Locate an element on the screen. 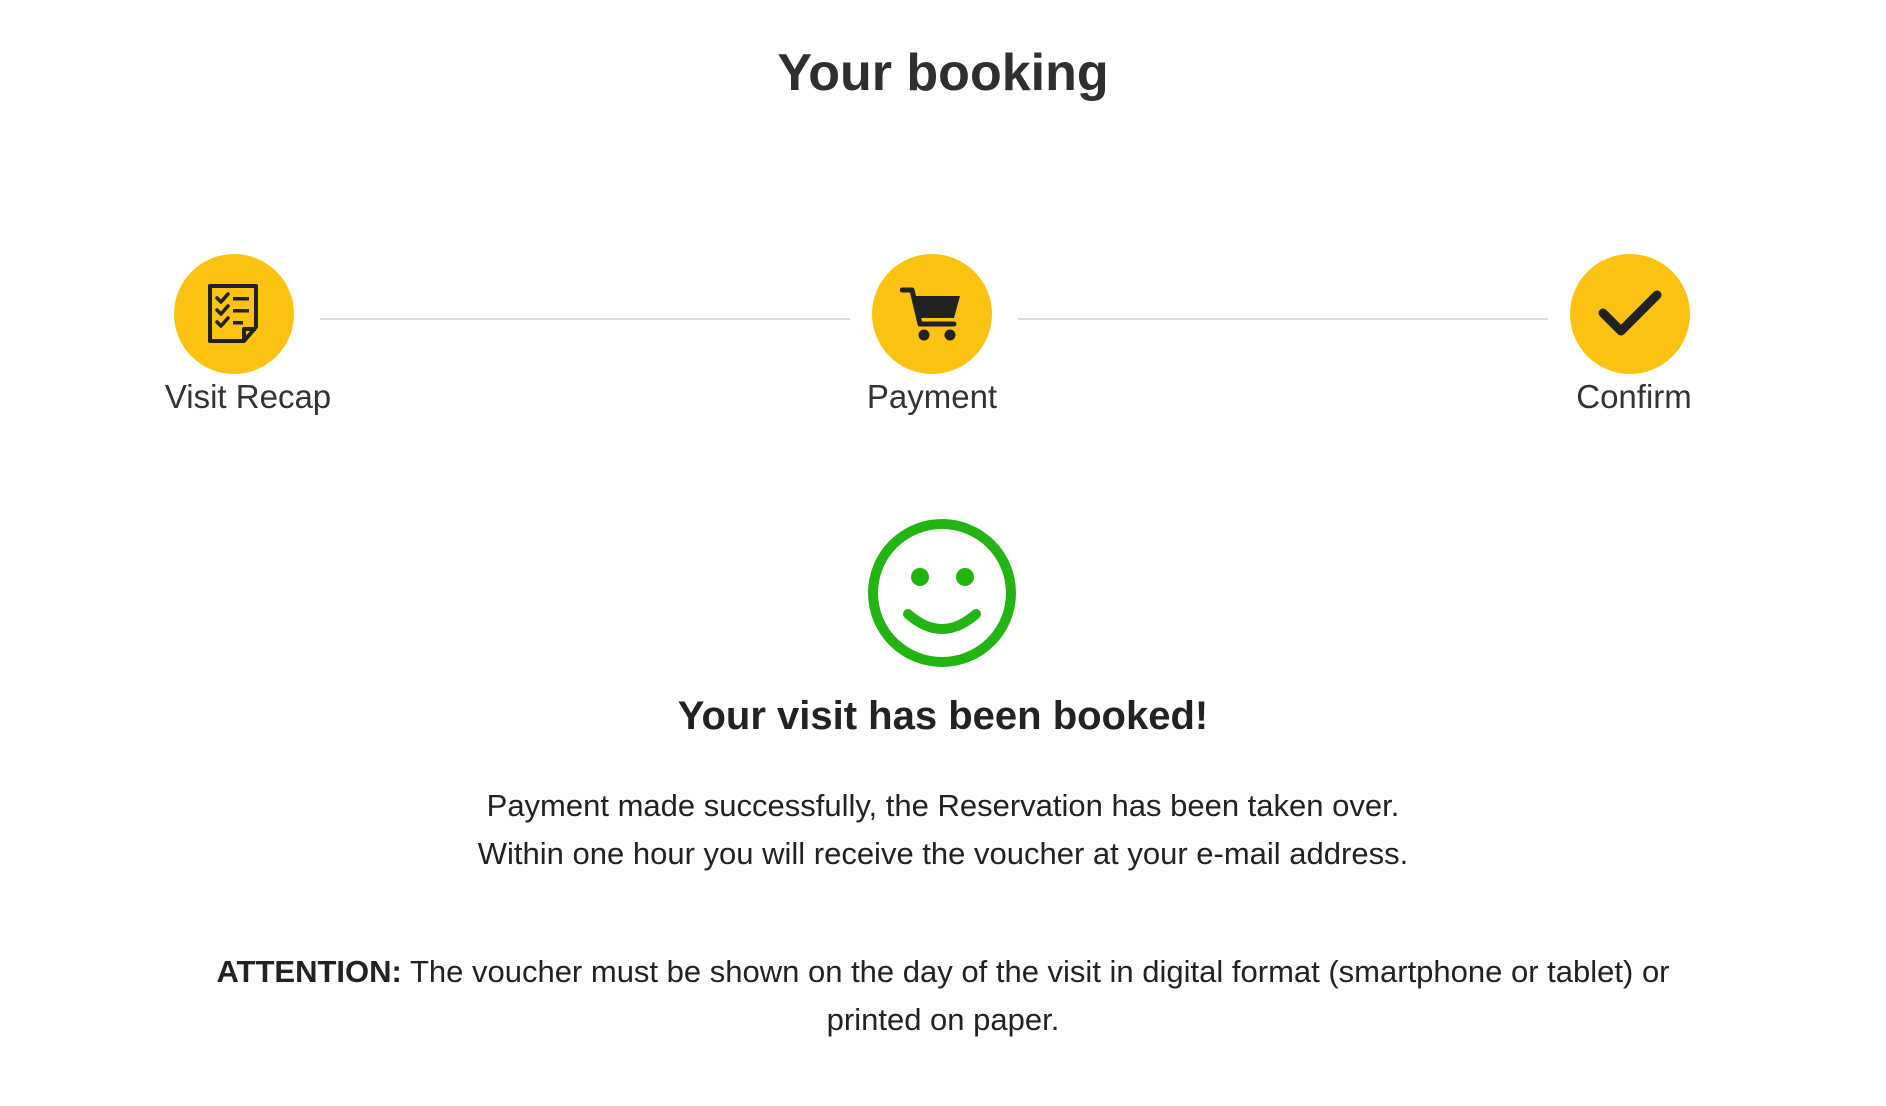  success-title: Your visit has been booked! is located at coordinates (943, 716).